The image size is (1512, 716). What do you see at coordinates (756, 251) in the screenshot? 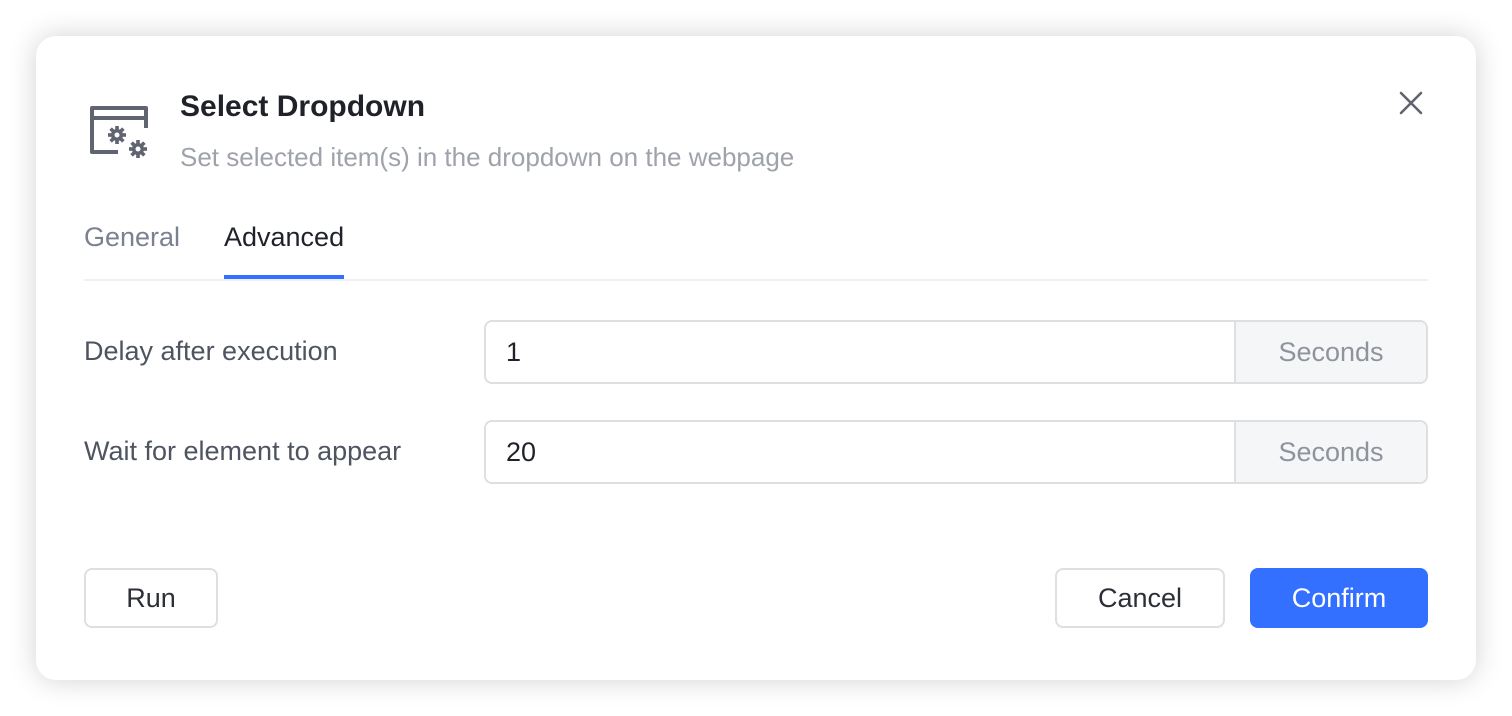
I see `tab-bar: General Advanced` at bounding box center [756, 251].